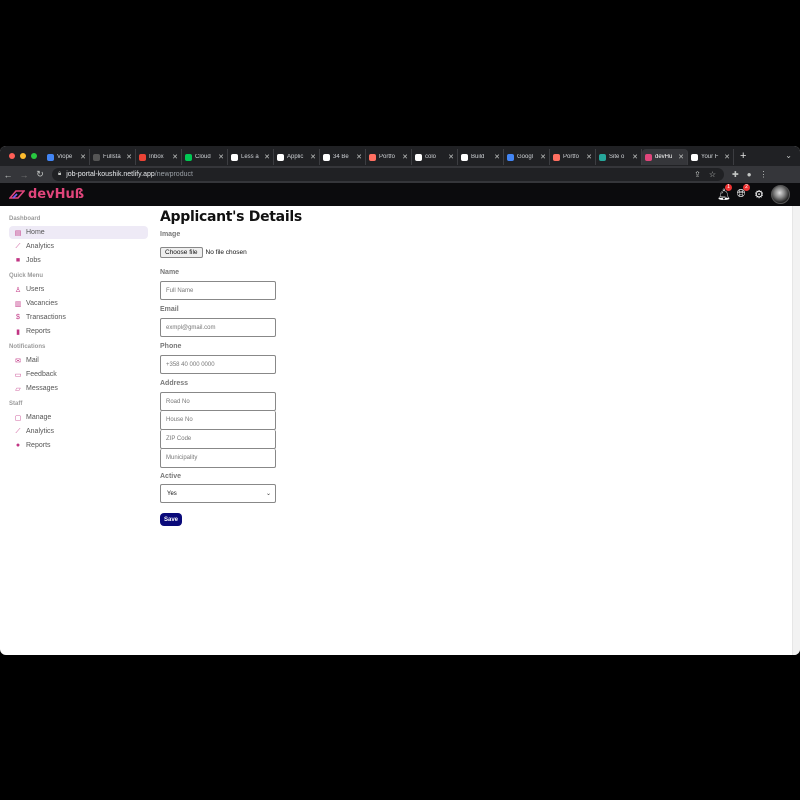 The height and width of the screenshot is (800, 800). What do you see at coordinates (481, 157) in the screenshot?
I see `browser-tab: Build ✕` at bounding box center [481, 157].